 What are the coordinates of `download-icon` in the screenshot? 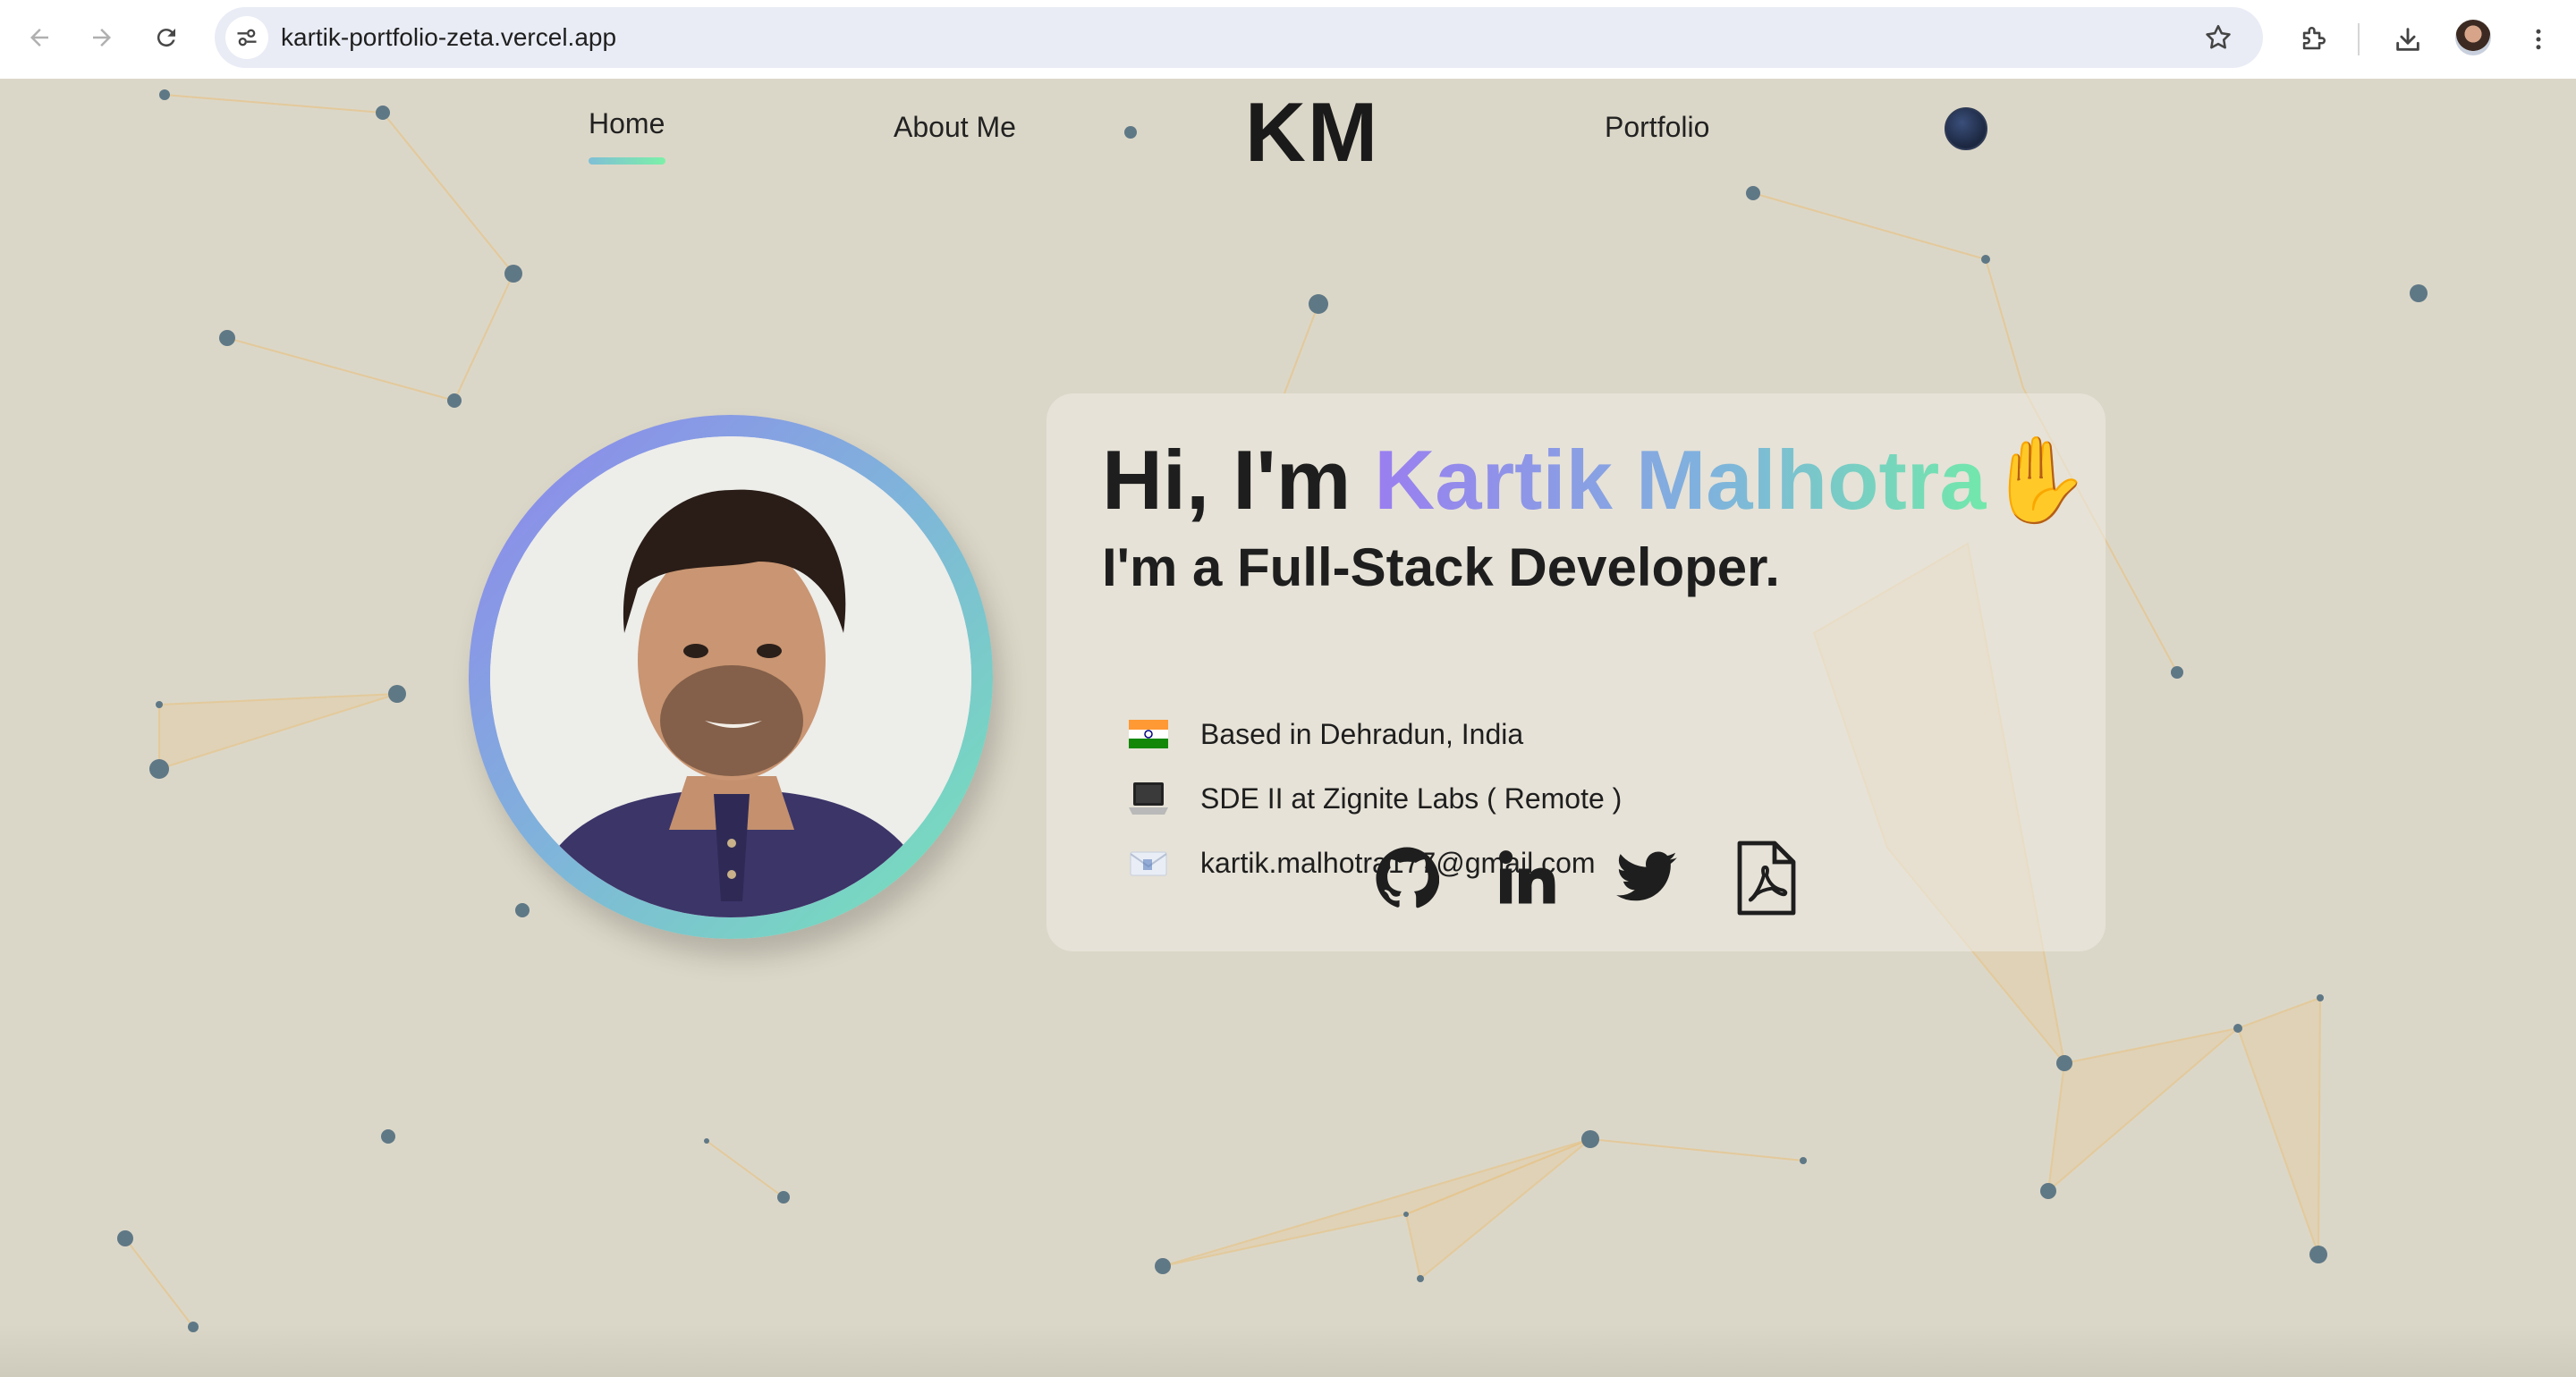 It's located at (2407, 39).